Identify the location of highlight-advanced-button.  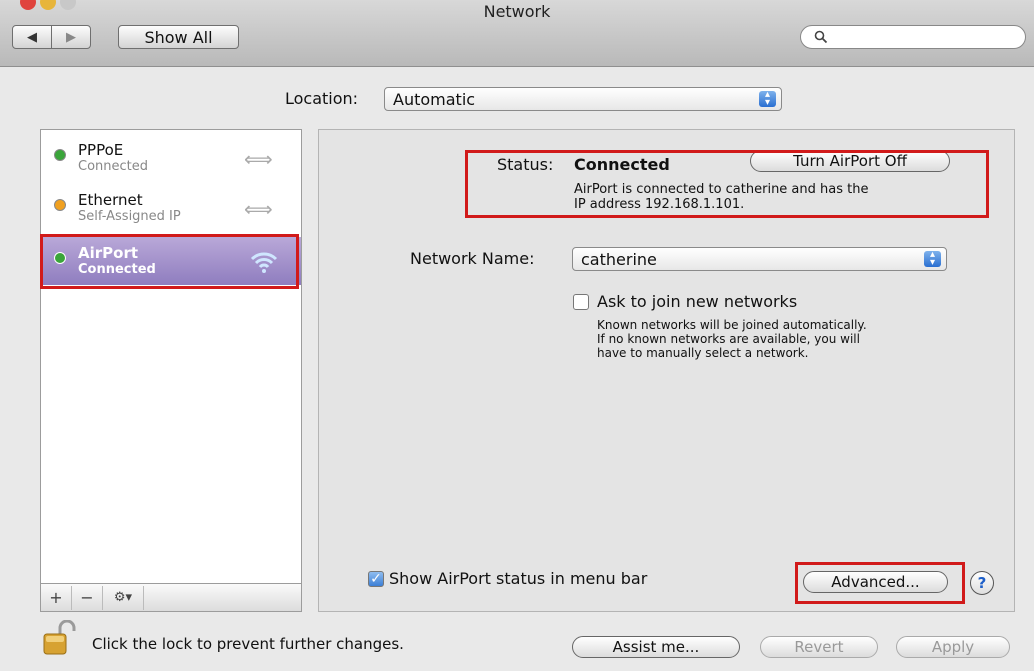
(880, 583).